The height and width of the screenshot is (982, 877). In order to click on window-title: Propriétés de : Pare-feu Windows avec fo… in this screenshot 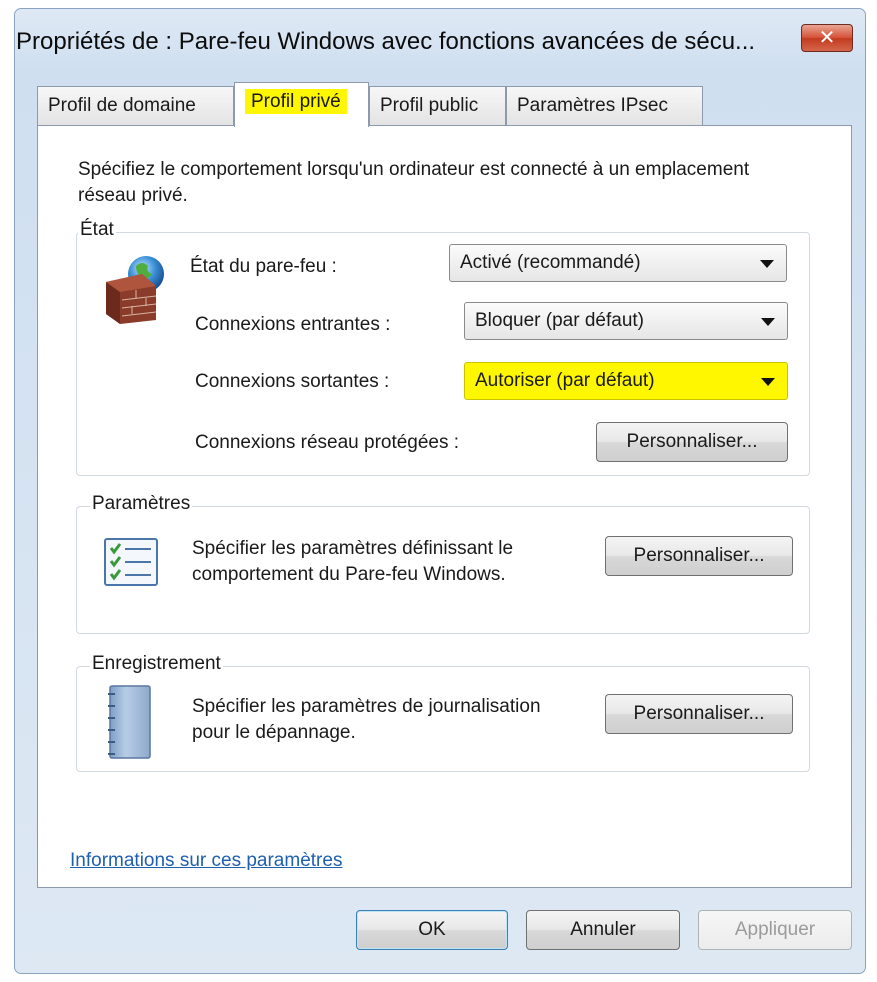, I will do `click(386, 41)`.